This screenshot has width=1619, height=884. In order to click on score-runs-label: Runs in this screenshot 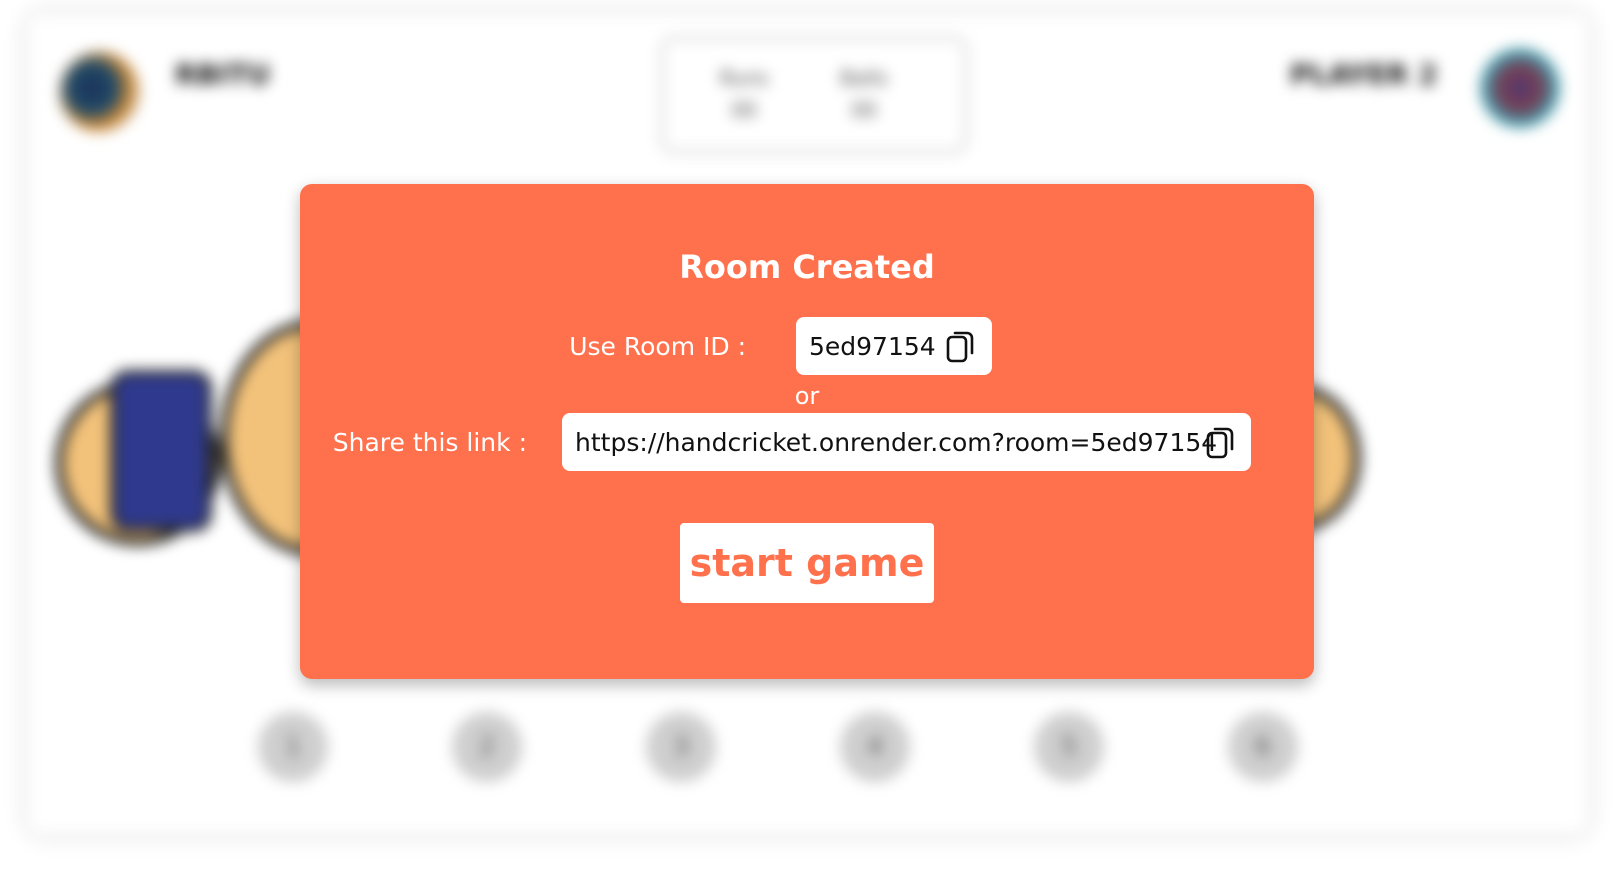, I will do `click(744, 78)`.